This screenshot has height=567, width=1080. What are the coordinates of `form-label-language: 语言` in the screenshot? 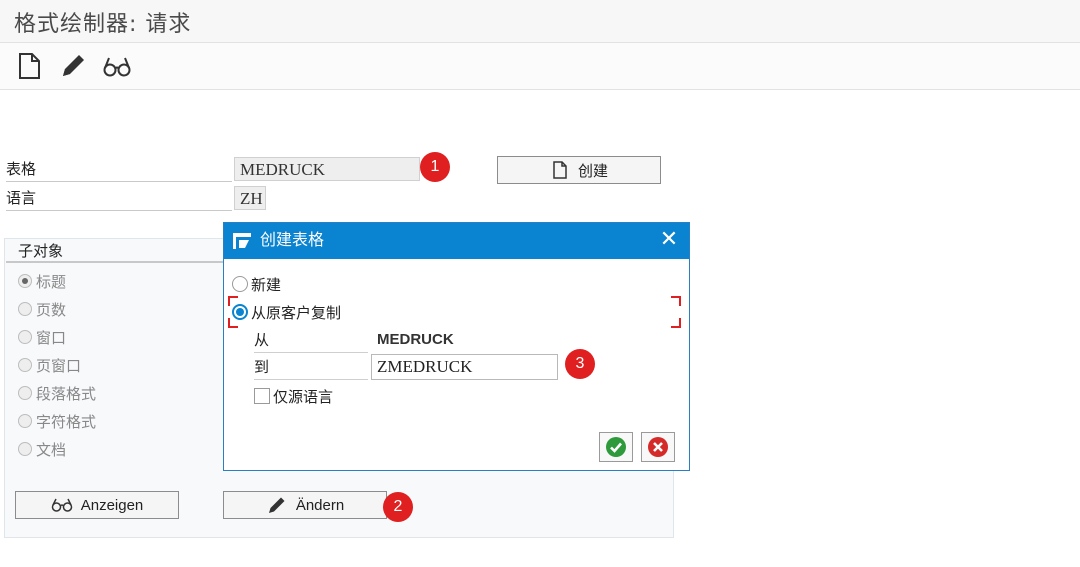 It's located at (119, 198).